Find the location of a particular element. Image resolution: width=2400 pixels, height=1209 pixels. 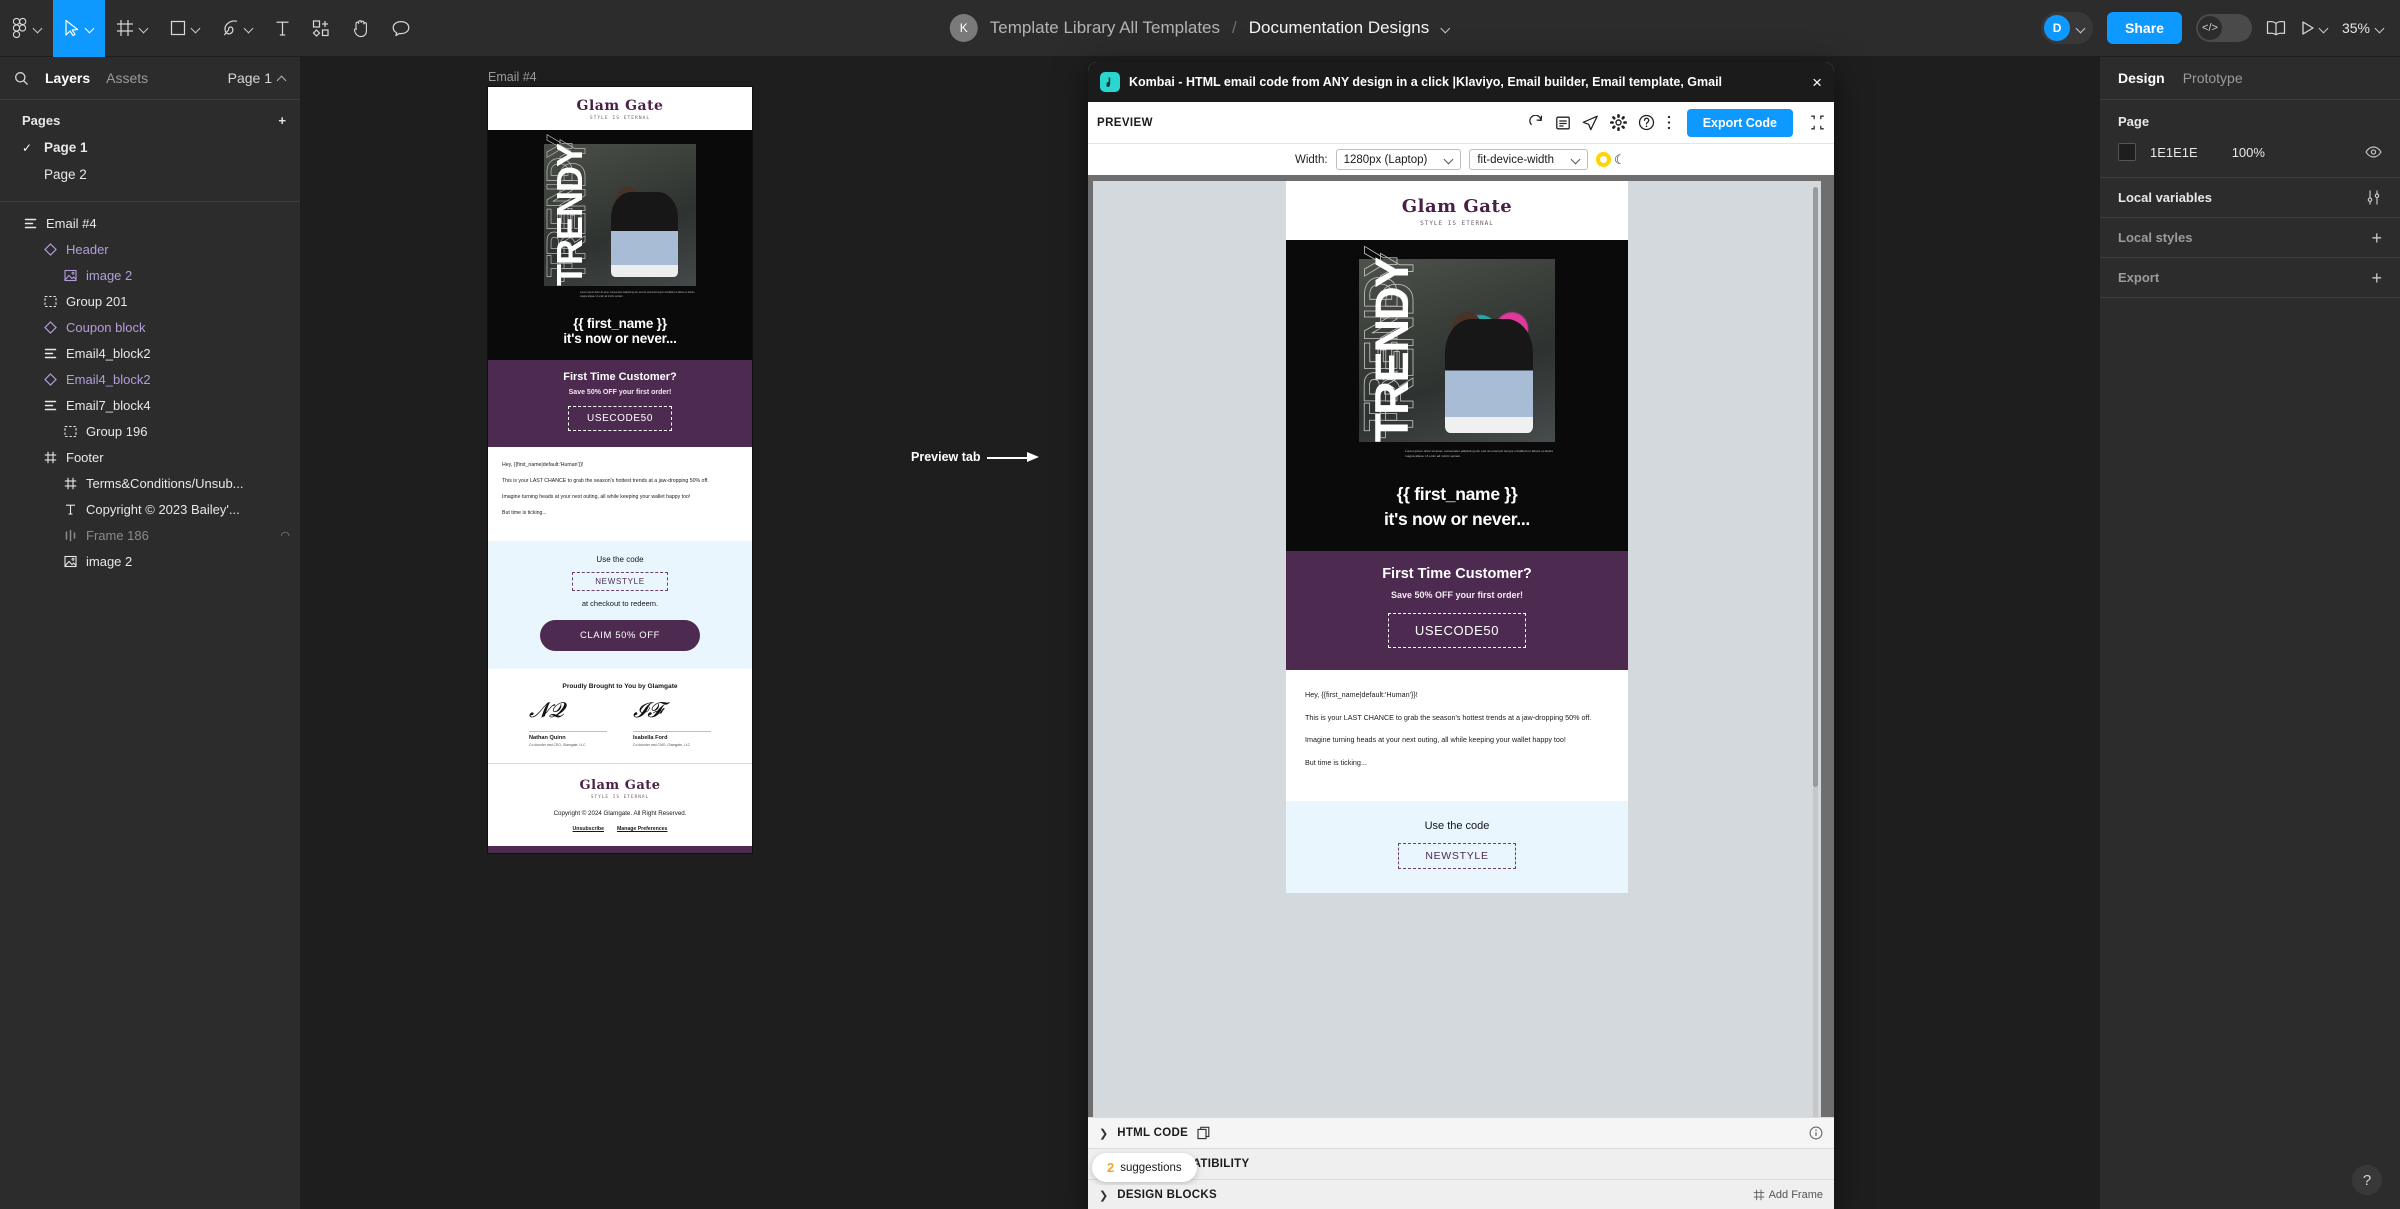

frame-tool-button is located at coordinates (132, 28).